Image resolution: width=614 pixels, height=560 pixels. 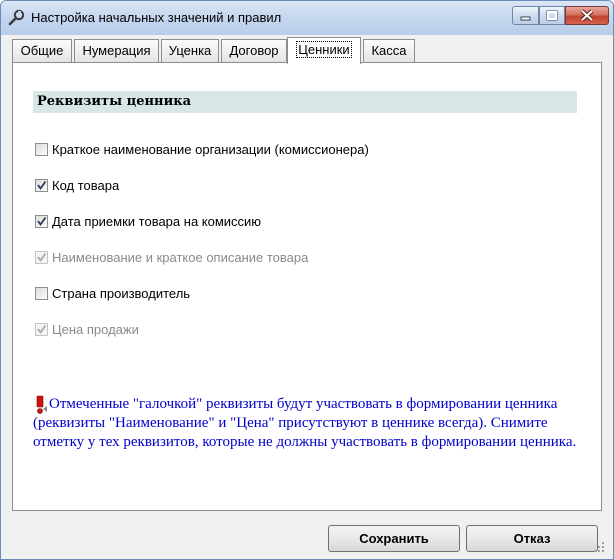 What do you see at coordinates (324, 50) in the screenshot?
I see `tab-price-tags: Ценники` at bounding box center [324, 50].